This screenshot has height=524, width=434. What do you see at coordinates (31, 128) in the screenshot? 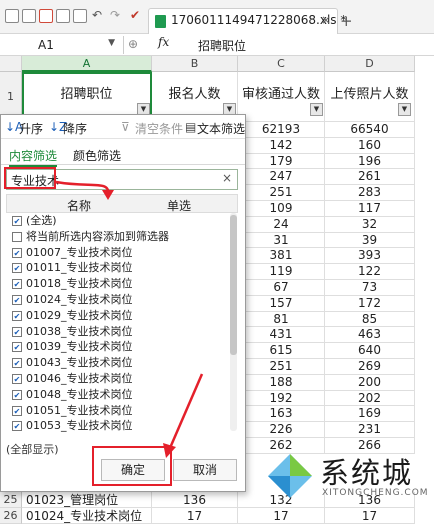
I see `sort-ascending-button: 升序` at bounding box center [31, 128].